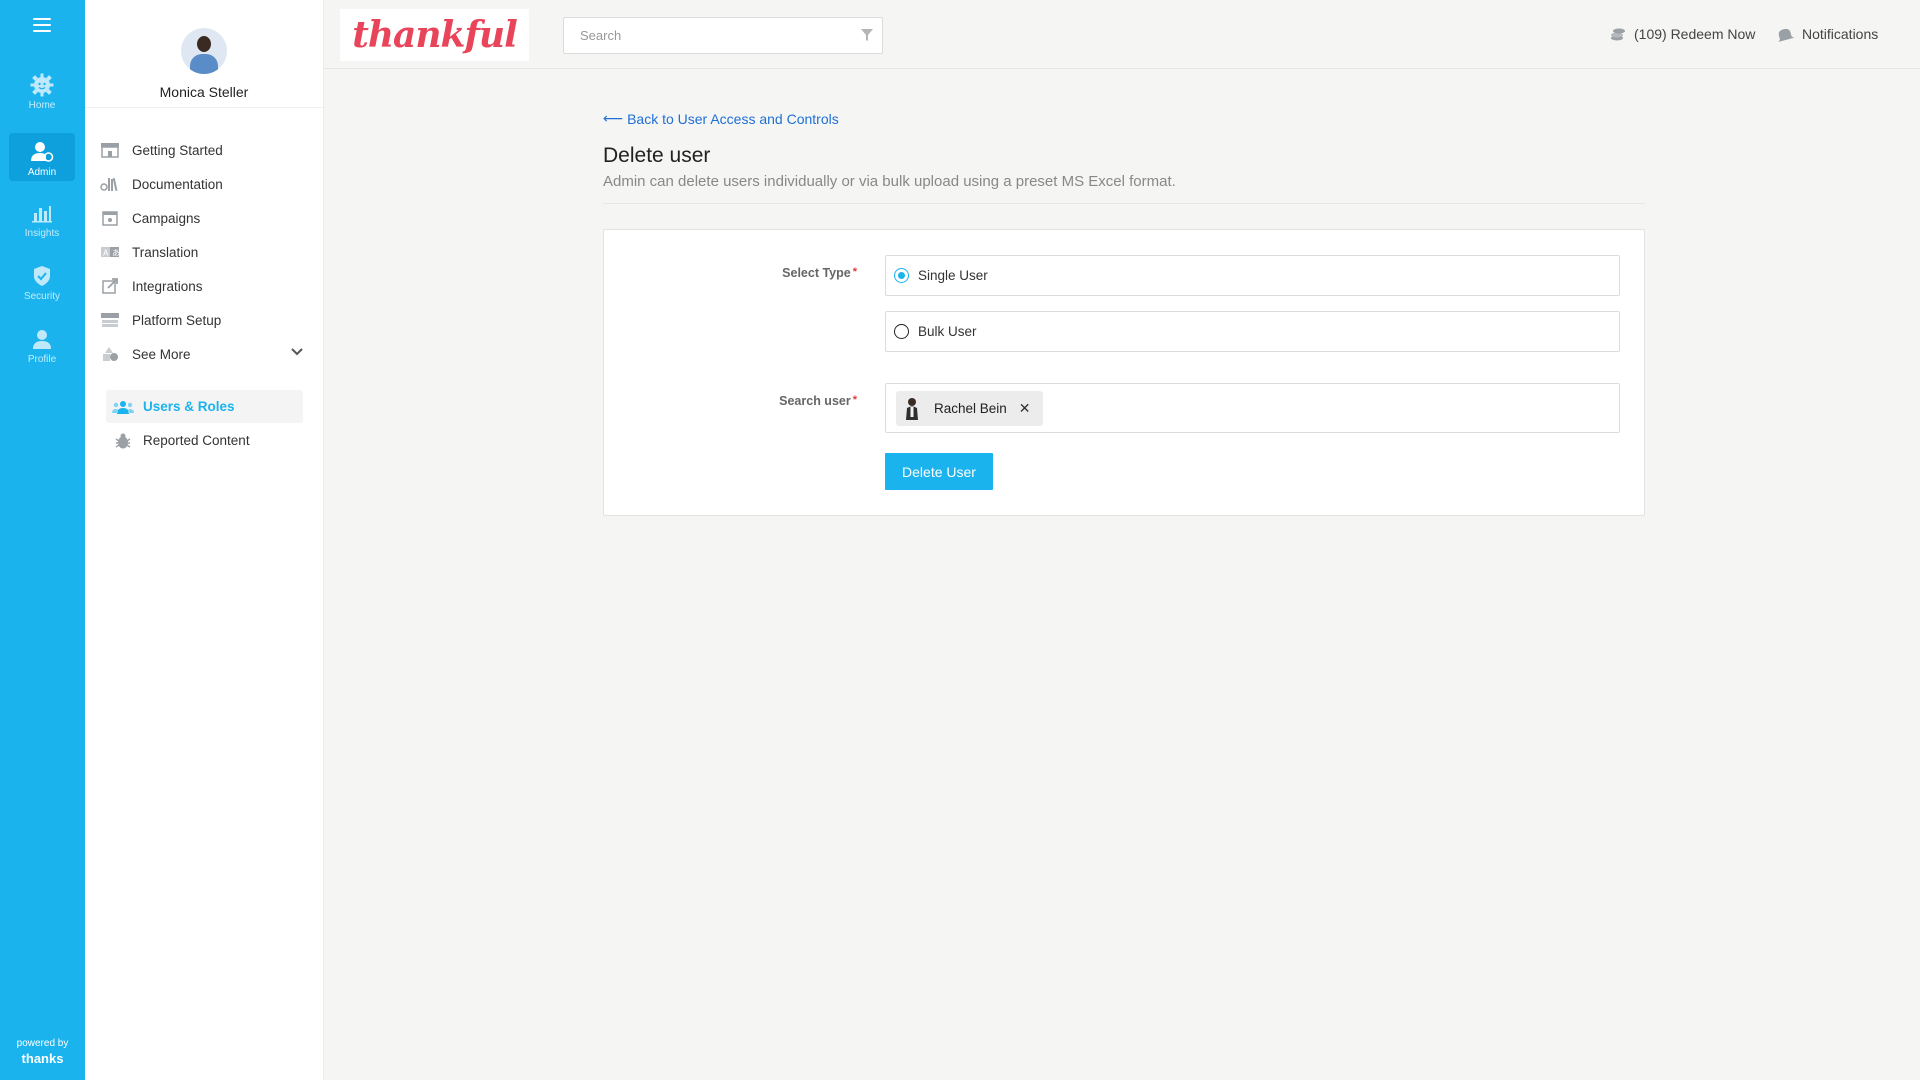  I want to click on menu-item-documentation: Documentation, so click(204, 184).